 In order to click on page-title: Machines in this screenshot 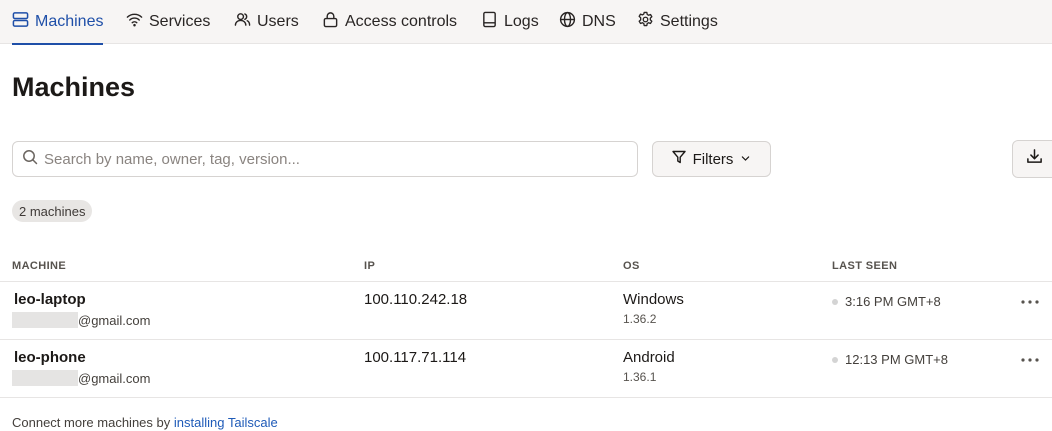, I will do `click(74, 87)`.